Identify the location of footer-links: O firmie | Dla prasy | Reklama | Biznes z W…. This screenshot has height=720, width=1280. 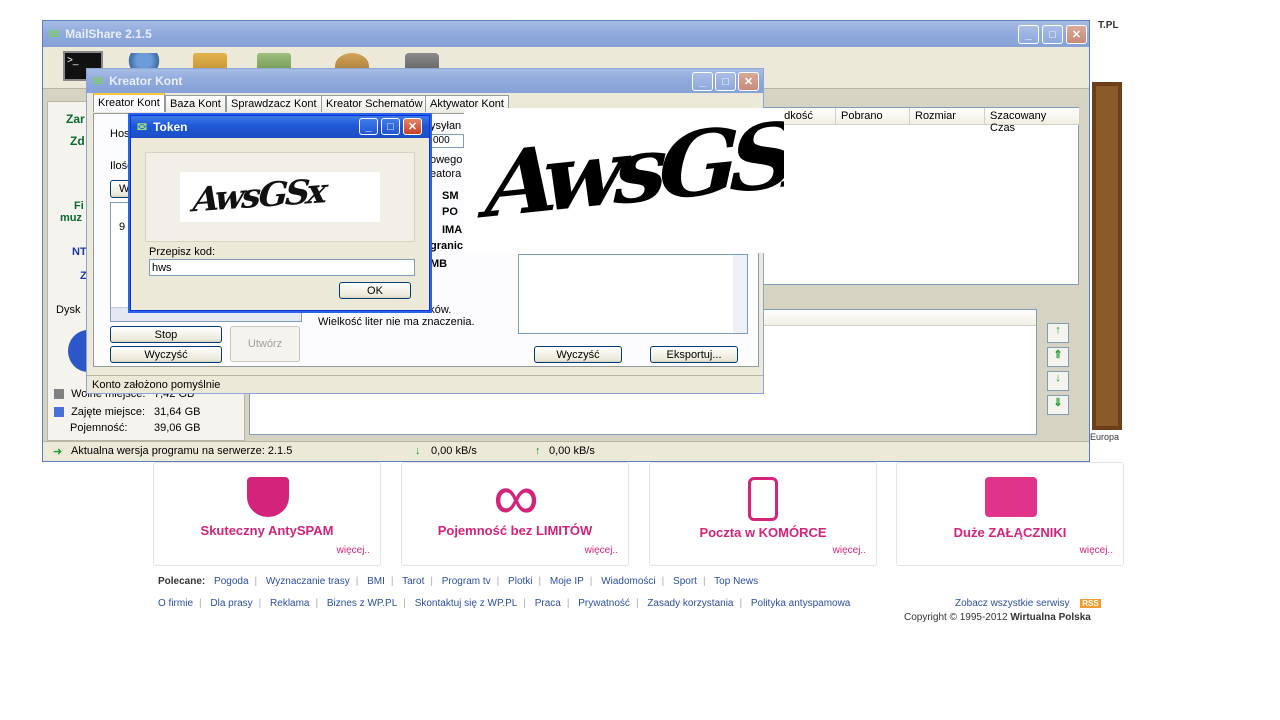
(504, 603).